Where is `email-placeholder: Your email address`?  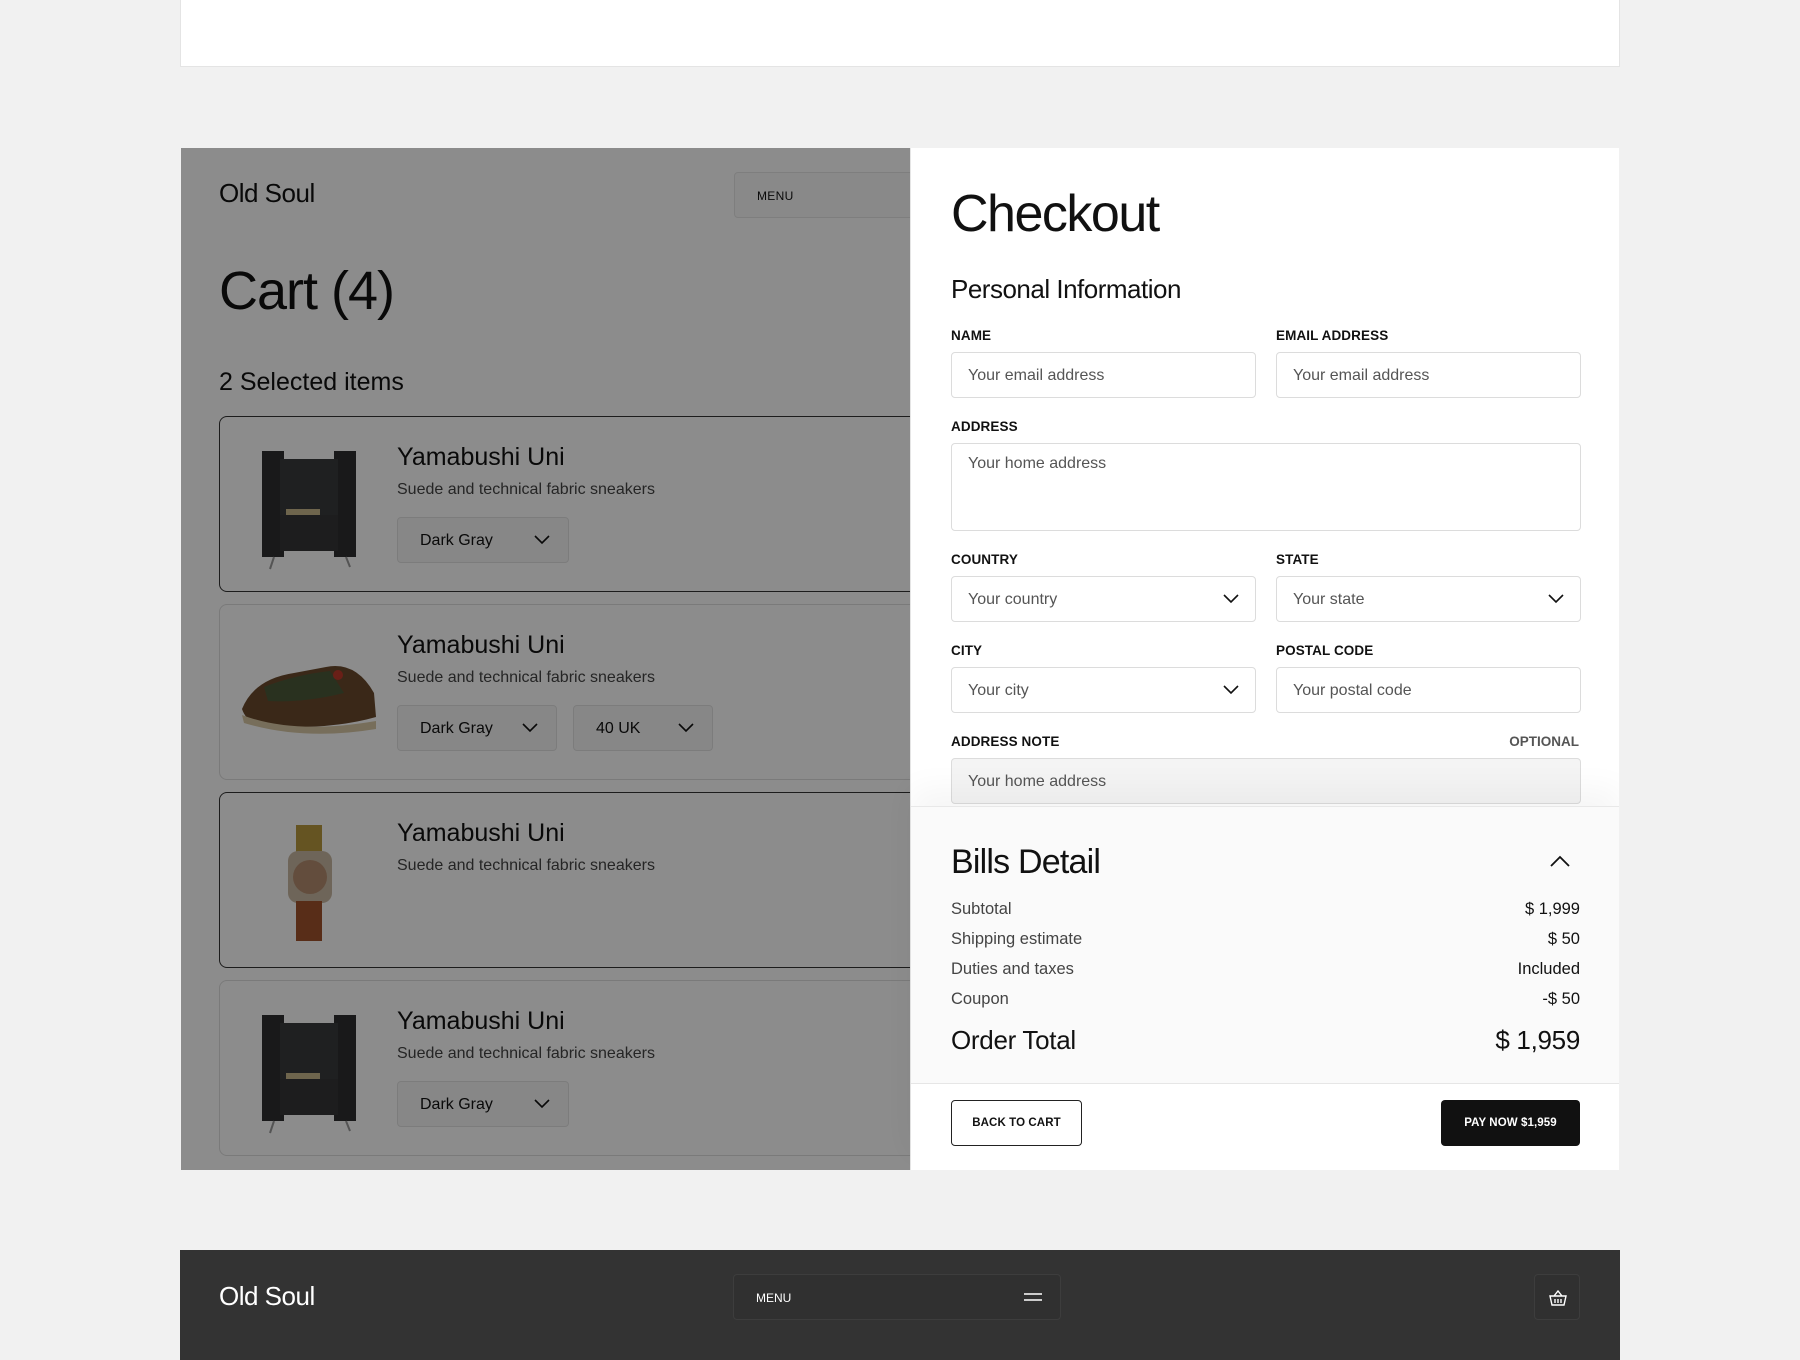
email-placeholder: Your email address is located at coordinates (1361, 375).